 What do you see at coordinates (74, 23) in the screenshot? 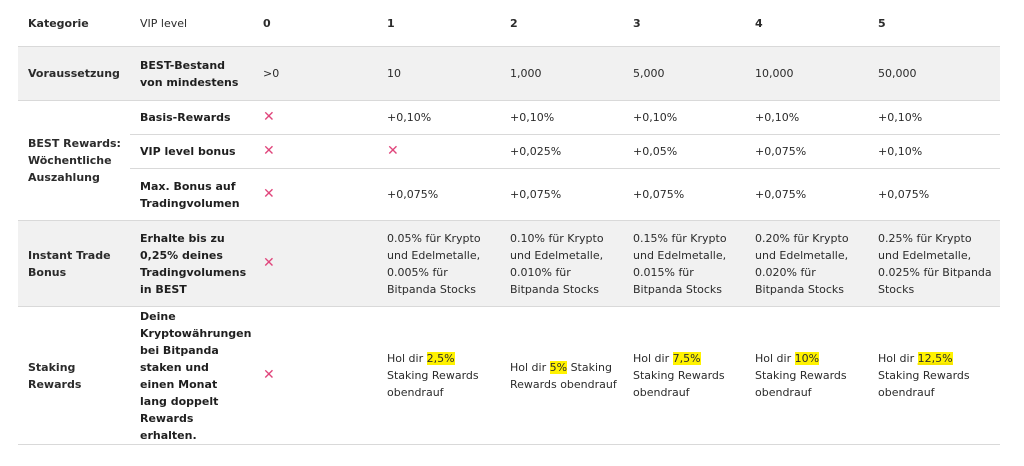
I see `header-kategorie: Kategorie` at bounding box center [74, 23].